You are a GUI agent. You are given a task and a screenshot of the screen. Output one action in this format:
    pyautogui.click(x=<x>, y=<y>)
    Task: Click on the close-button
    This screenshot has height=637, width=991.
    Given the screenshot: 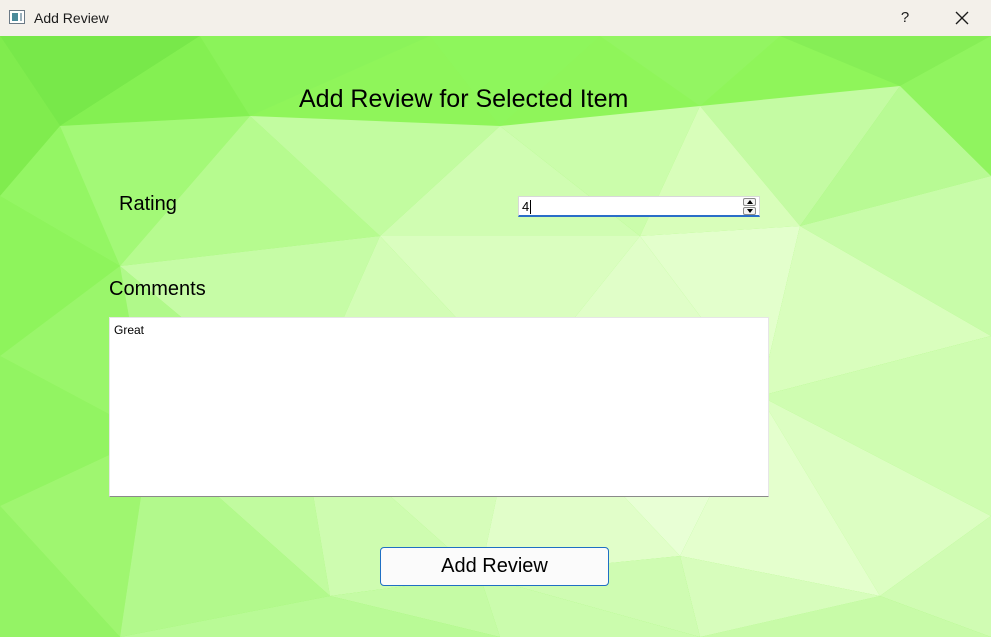 What is the action you would take?
    pyautogui.click(x=962, y=18)
    